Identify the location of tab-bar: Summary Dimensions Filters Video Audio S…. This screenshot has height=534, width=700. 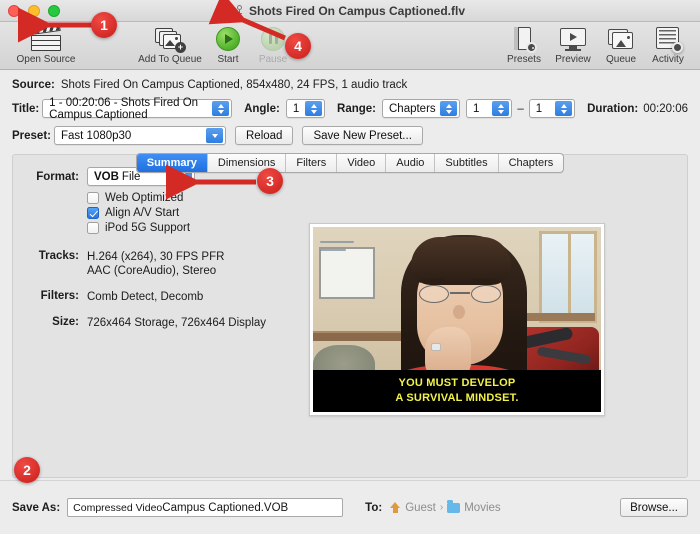
(350, 163).